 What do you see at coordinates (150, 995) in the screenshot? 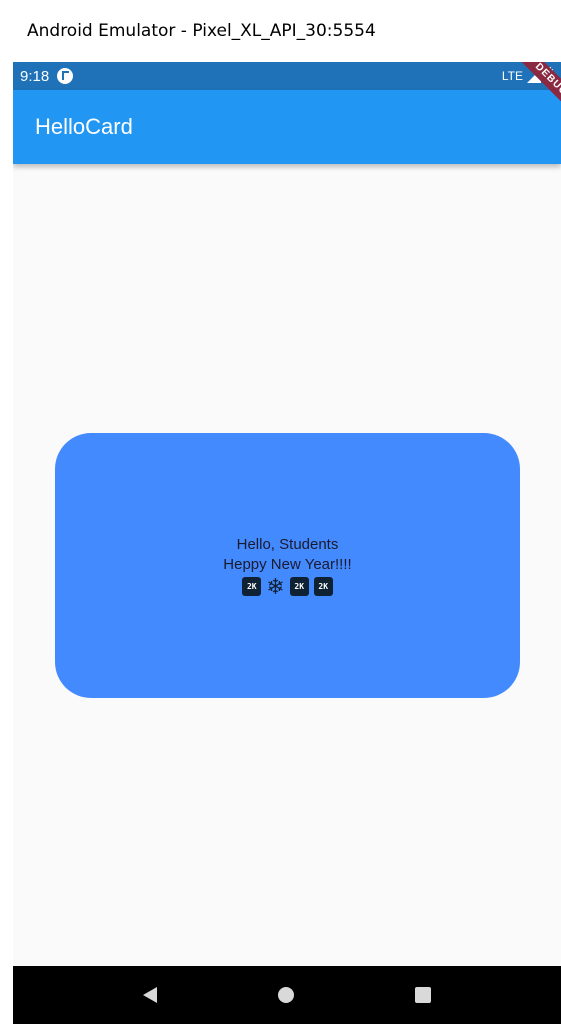
I see `back-icon` at bounding box center [150, 995].